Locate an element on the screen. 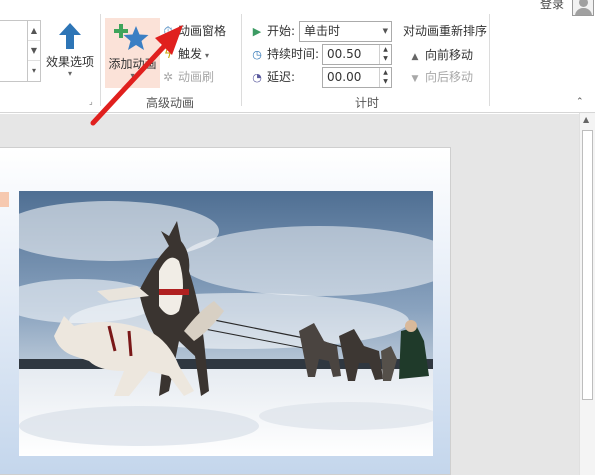  duration-value: 00.50 is located at coordinates (344, 54).